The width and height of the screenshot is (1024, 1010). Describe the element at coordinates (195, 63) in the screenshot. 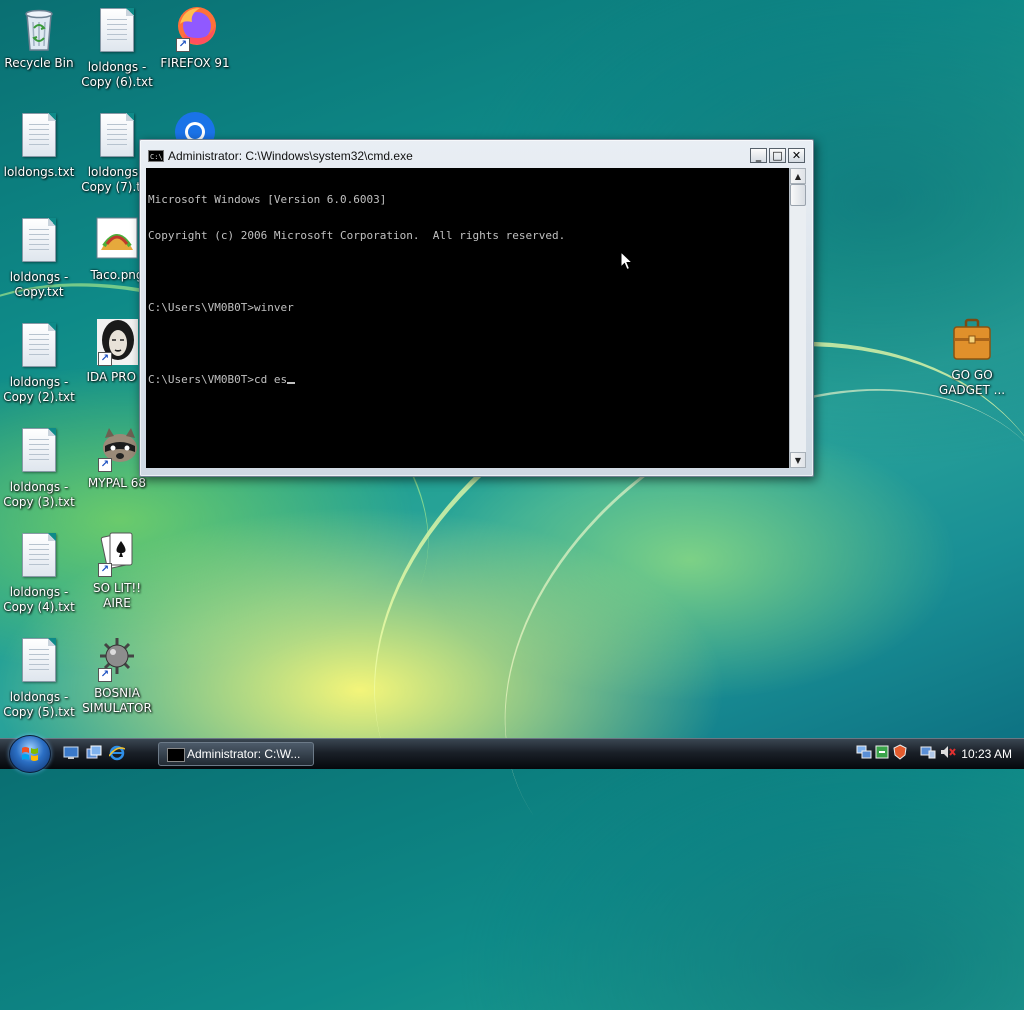

I see `icon-label: FIREFOX 91` at that location.